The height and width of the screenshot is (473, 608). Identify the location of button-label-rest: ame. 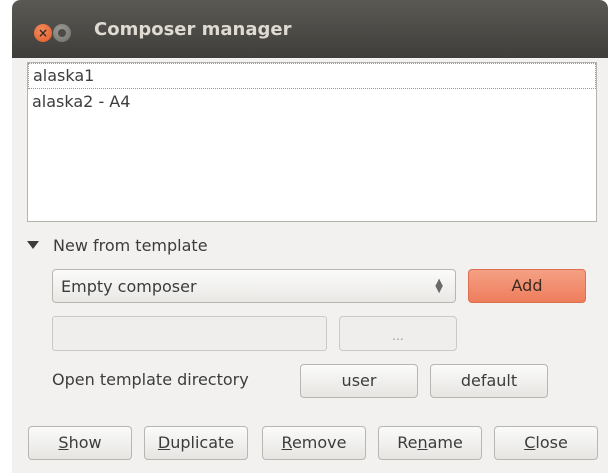
(445, 442).